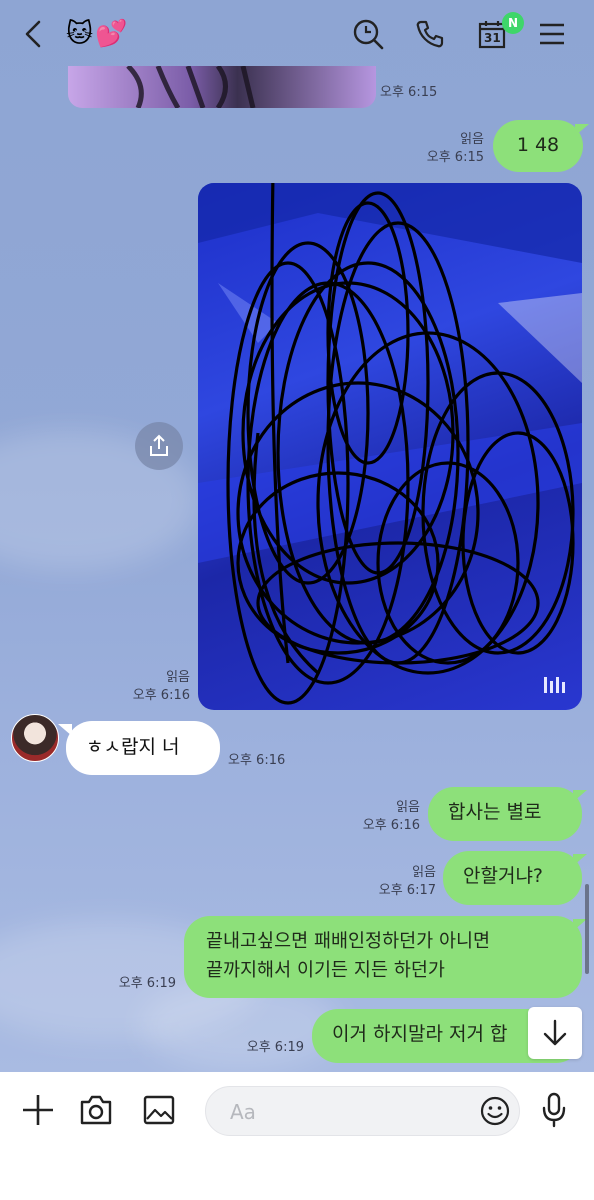 The height and width of the screenshot is (1200, 594). I want to click on camera-icon, so click(96, 1110).